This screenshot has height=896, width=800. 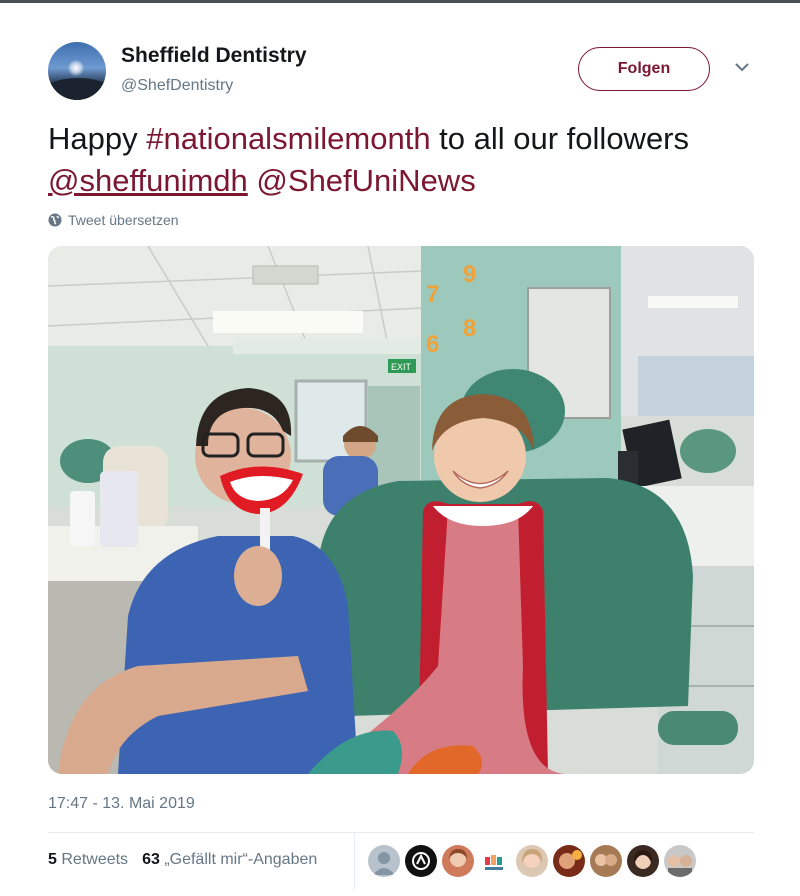 I want to click on window-top-border, so click(x=400, y=1).